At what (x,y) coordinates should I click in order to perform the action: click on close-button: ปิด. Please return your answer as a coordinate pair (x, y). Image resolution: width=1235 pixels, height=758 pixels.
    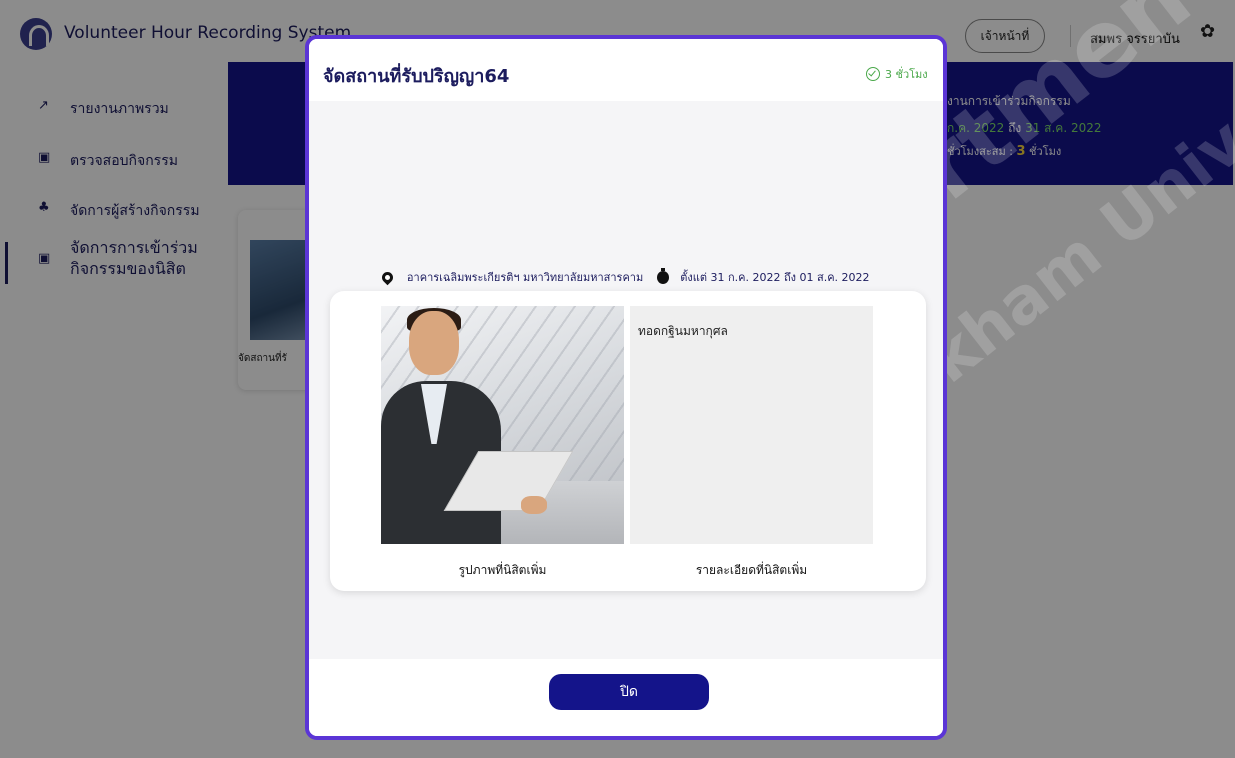
    Looking at the image, I should click on (629, 692).